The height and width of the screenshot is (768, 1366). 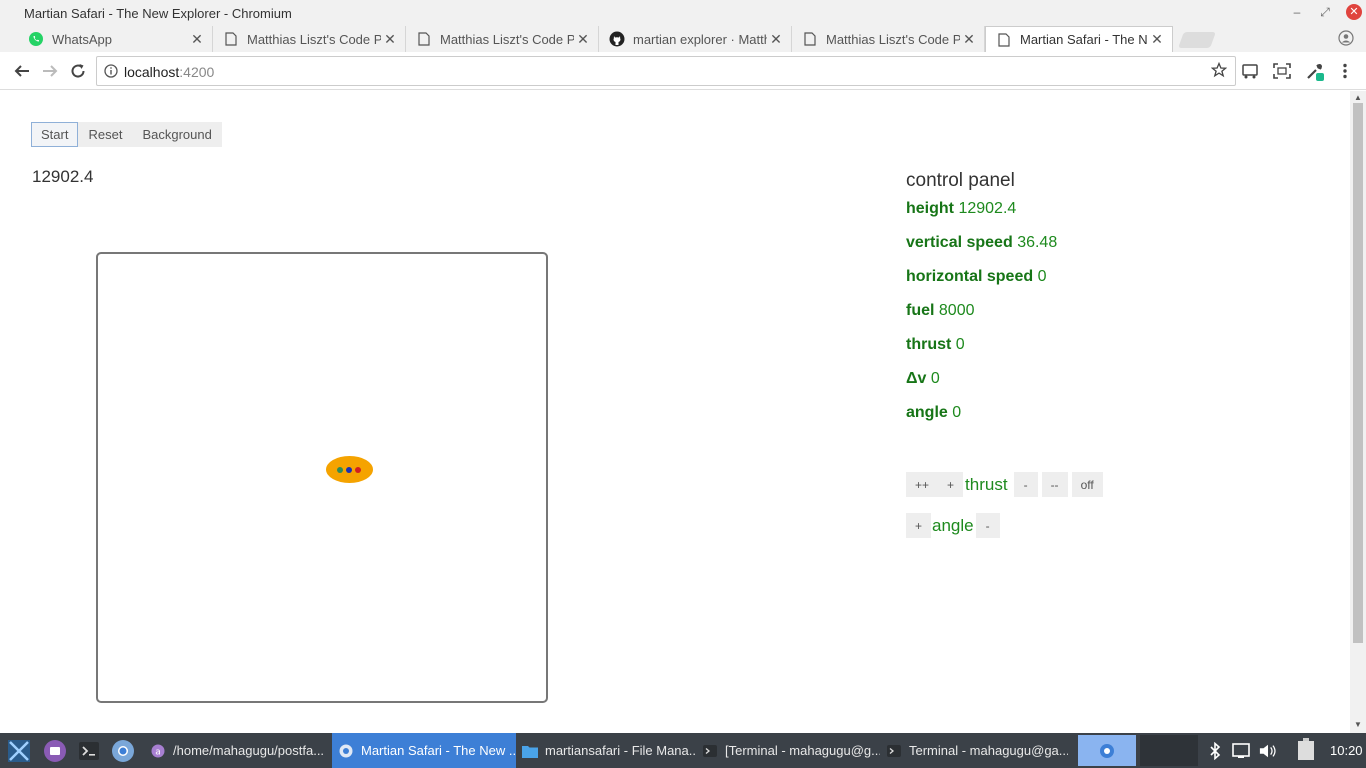 What do you see at coordinates (1054, 484) in the screenshot?
I see `thrust-minus-minus-button: --` at bounding box center [1054, 484].